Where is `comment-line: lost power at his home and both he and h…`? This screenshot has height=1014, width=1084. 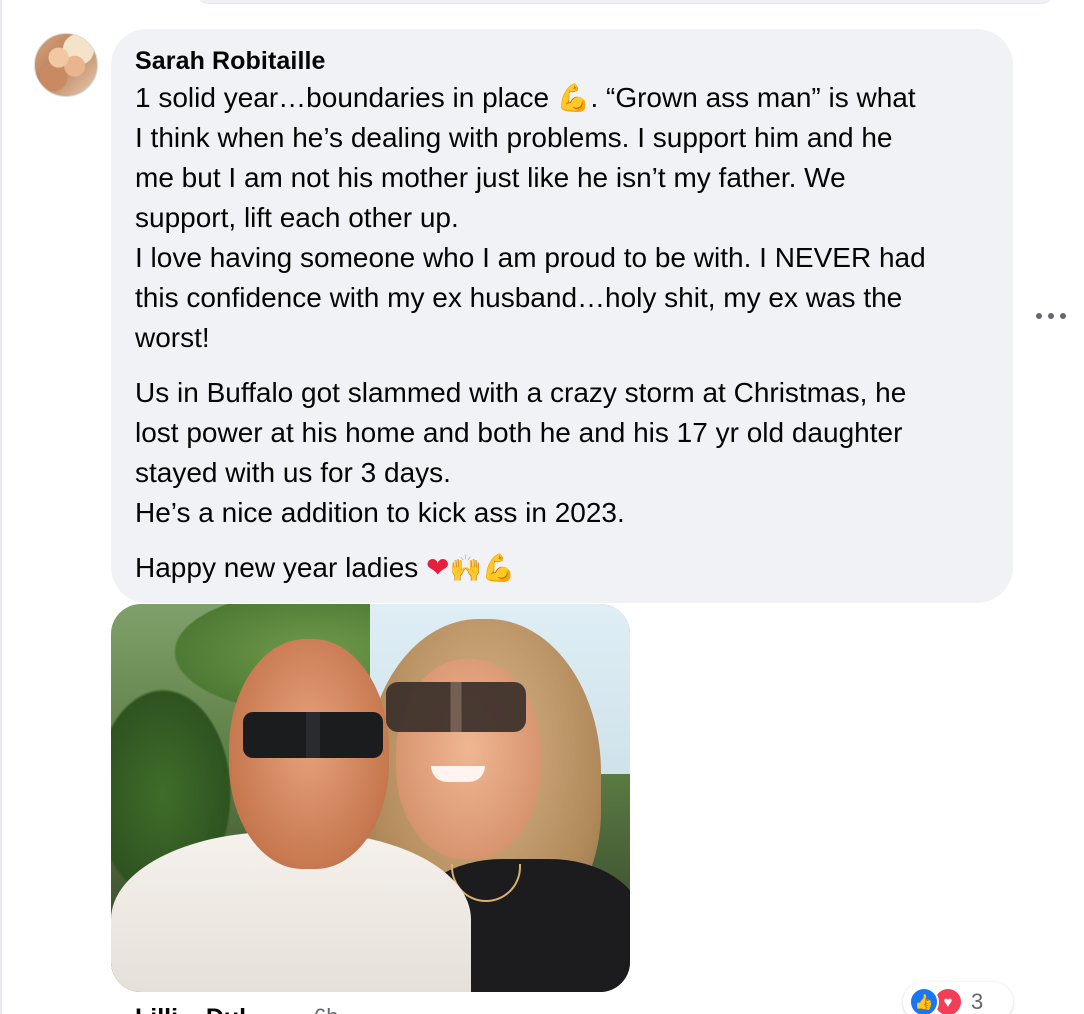 comment-line: lost power at his home and both he and h… is located at coordinates (519, 432).